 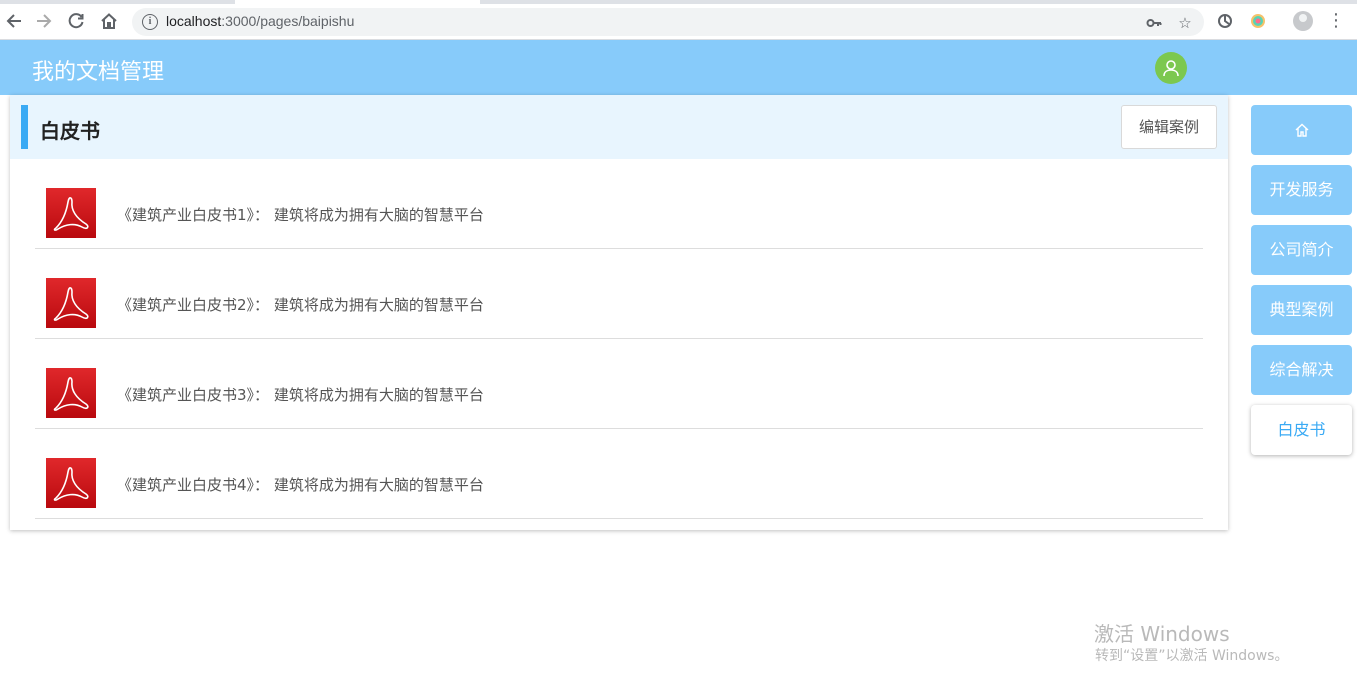 What do you see at coordinates (260, 21) in the screenshot?
I see `url-text: localhost:3000/pages/baipishu` at bounding box center [260, 21].